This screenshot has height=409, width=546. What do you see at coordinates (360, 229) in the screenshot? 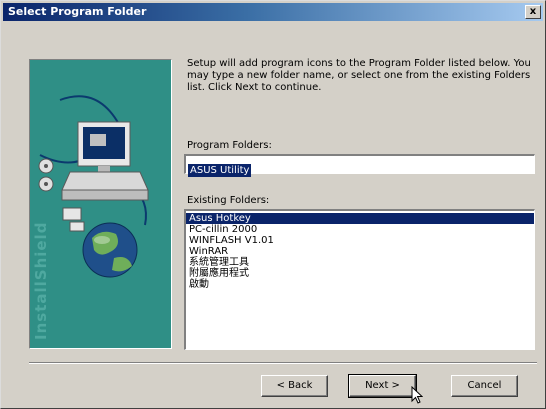
I see `list-item: PC-cillin 2000` at bounding box center [360, 229].